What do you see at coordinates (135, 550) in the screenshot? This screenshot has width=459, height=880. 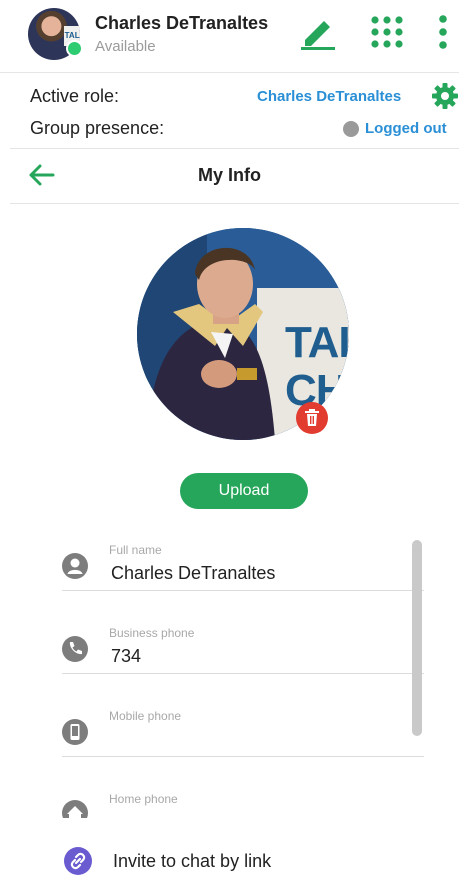 I see `full-name-label: Full name` at bounding box center [135, 550].